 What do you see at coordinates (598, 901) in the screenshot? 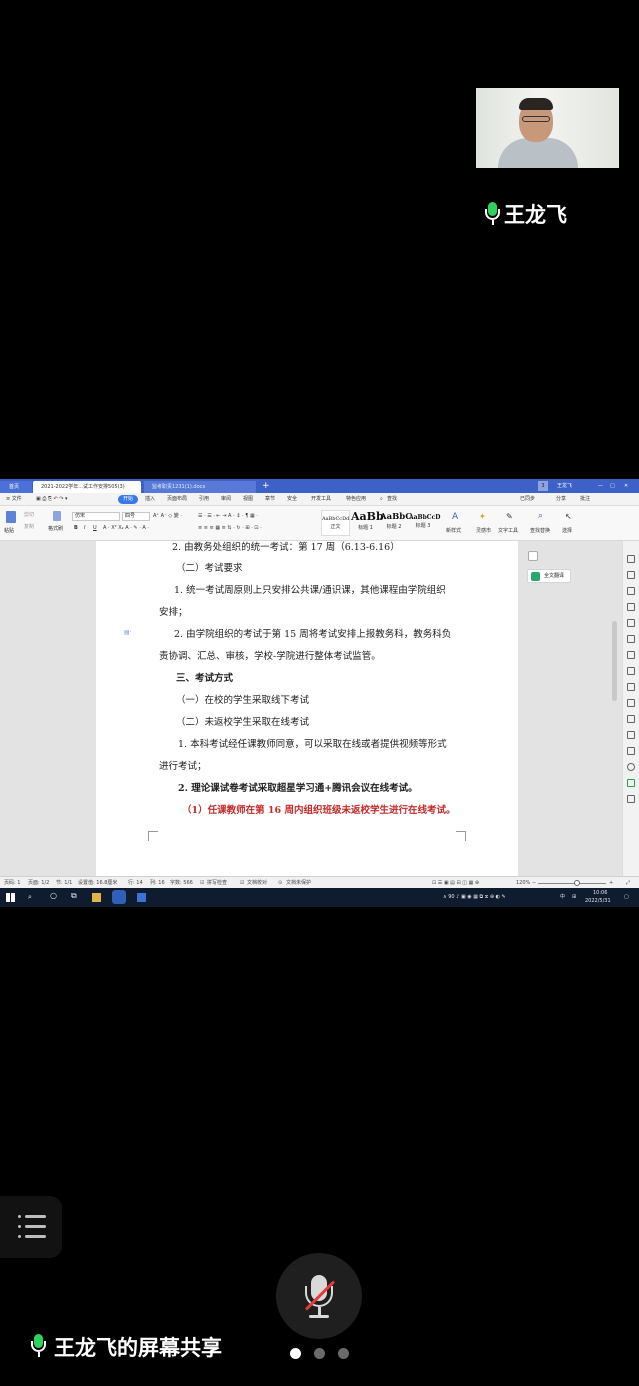
I see `tray-date: 2022/5/31` at bounding box center [598, 901].